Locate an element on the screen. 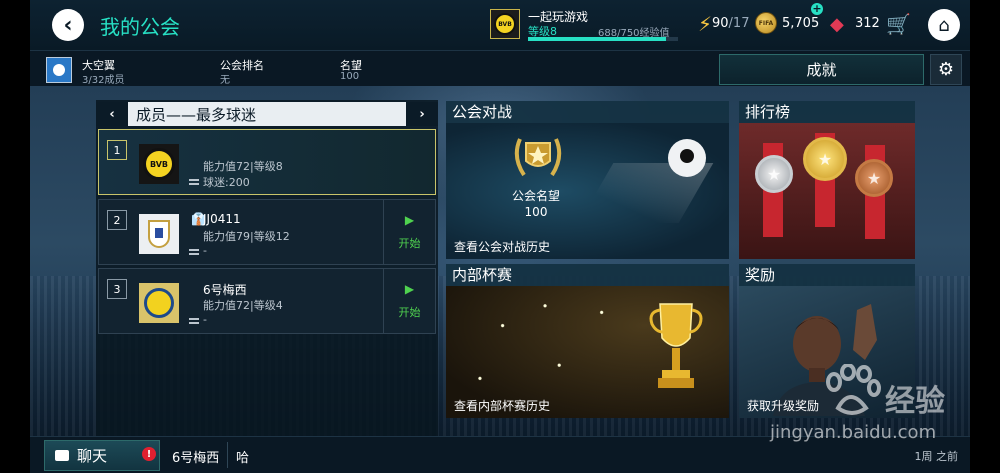 The width and height of the screenshot is (1000, 473). xp-progress-bar is located at coordinates (603, 39).